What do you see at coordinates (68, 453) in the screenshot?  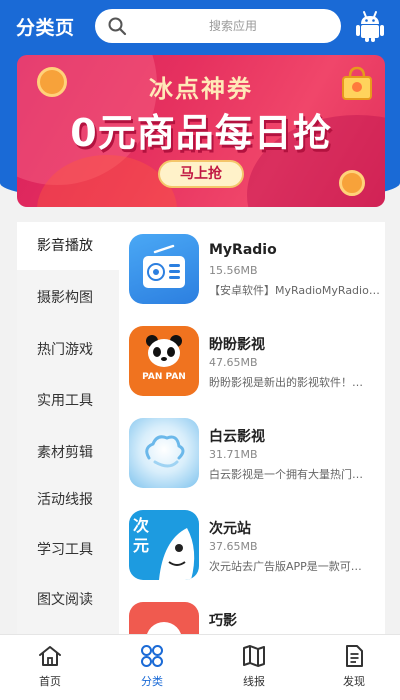 I see `category-item-editing: 素材剪辑` at bounding box center [68, 453].